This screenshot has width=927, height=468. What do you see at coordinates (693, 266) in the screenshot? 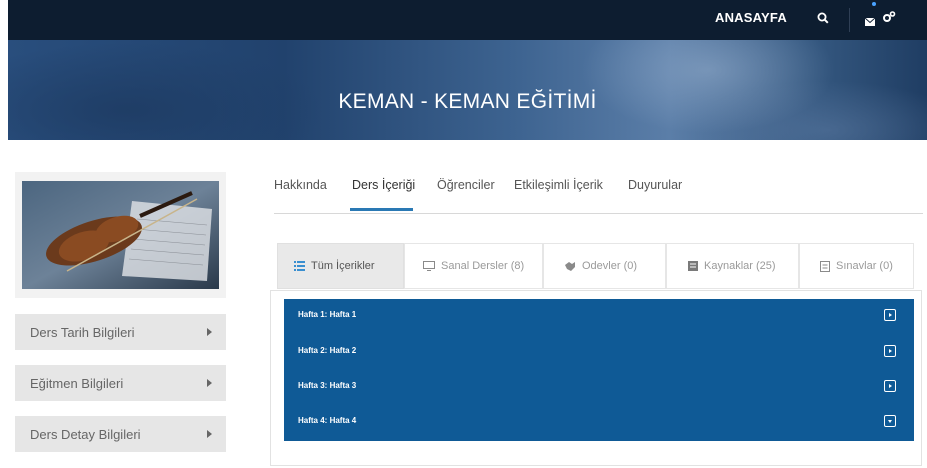
I see `book-icon` at bounding box center [693, 266].